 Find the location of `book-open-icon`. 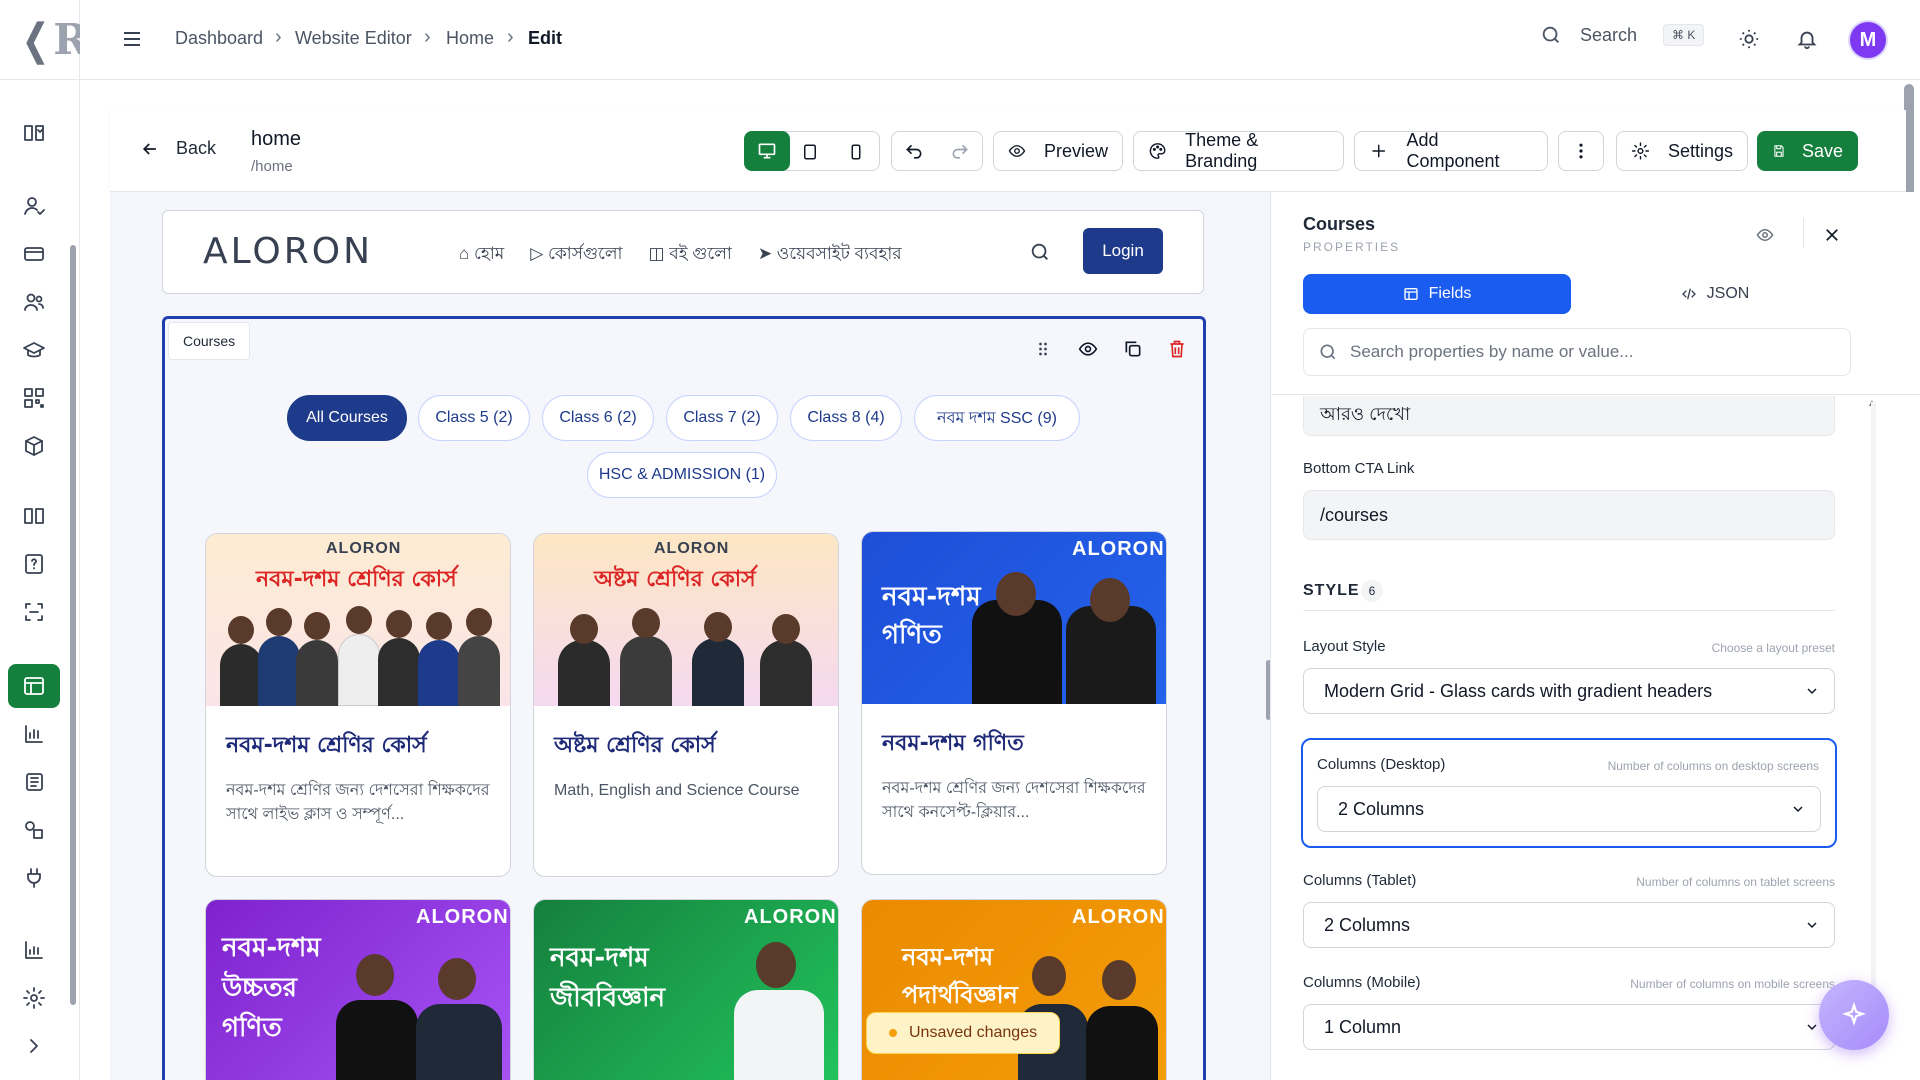

book-open-icon is located at coordinates (34, 133).